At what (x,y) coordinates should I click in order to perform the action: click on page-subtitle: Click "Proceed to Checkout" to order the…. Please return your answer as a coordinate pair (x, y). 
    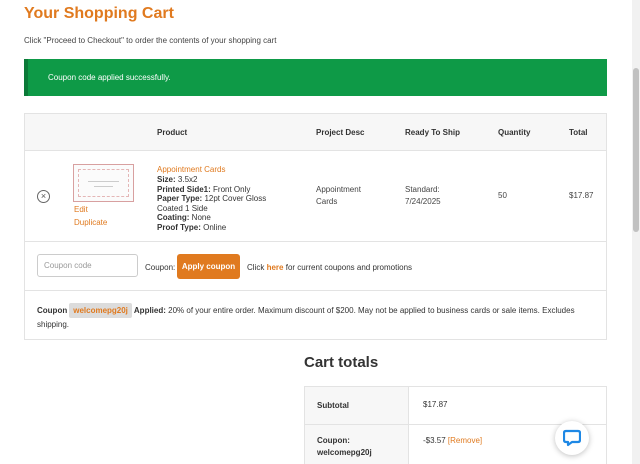
    Looking at the image, I should click on (150, 40).